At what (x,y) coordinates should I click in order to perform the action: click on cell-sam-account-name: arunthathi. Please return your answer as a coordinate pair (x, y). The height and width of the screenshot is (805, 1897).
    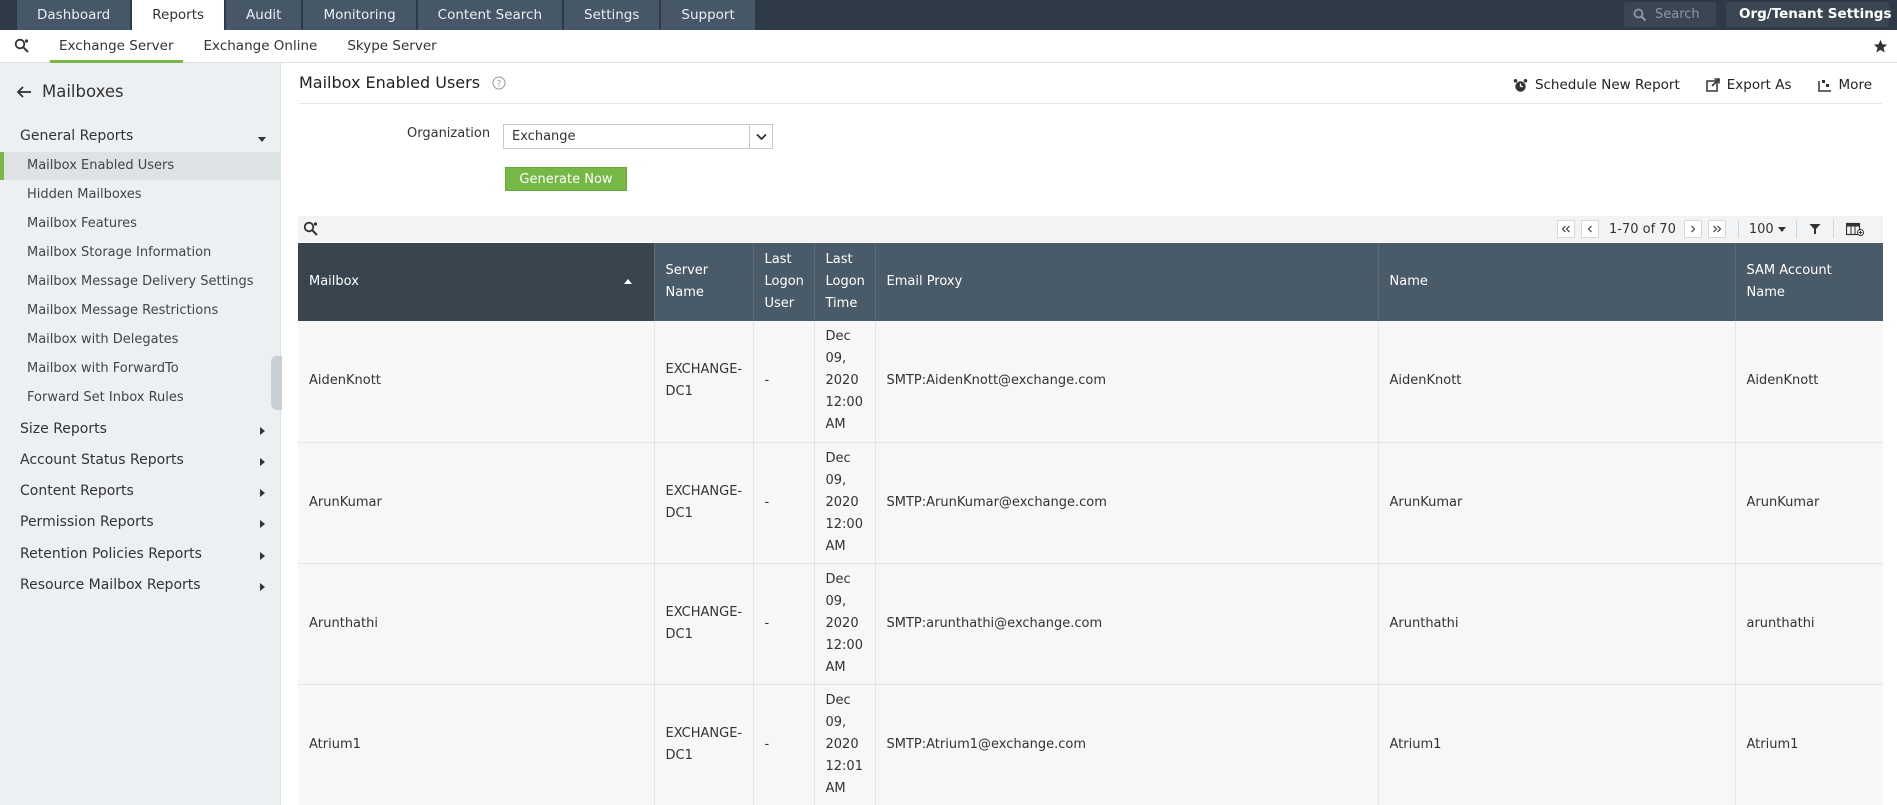
    Looking at the image, I should click on (1809, 624).